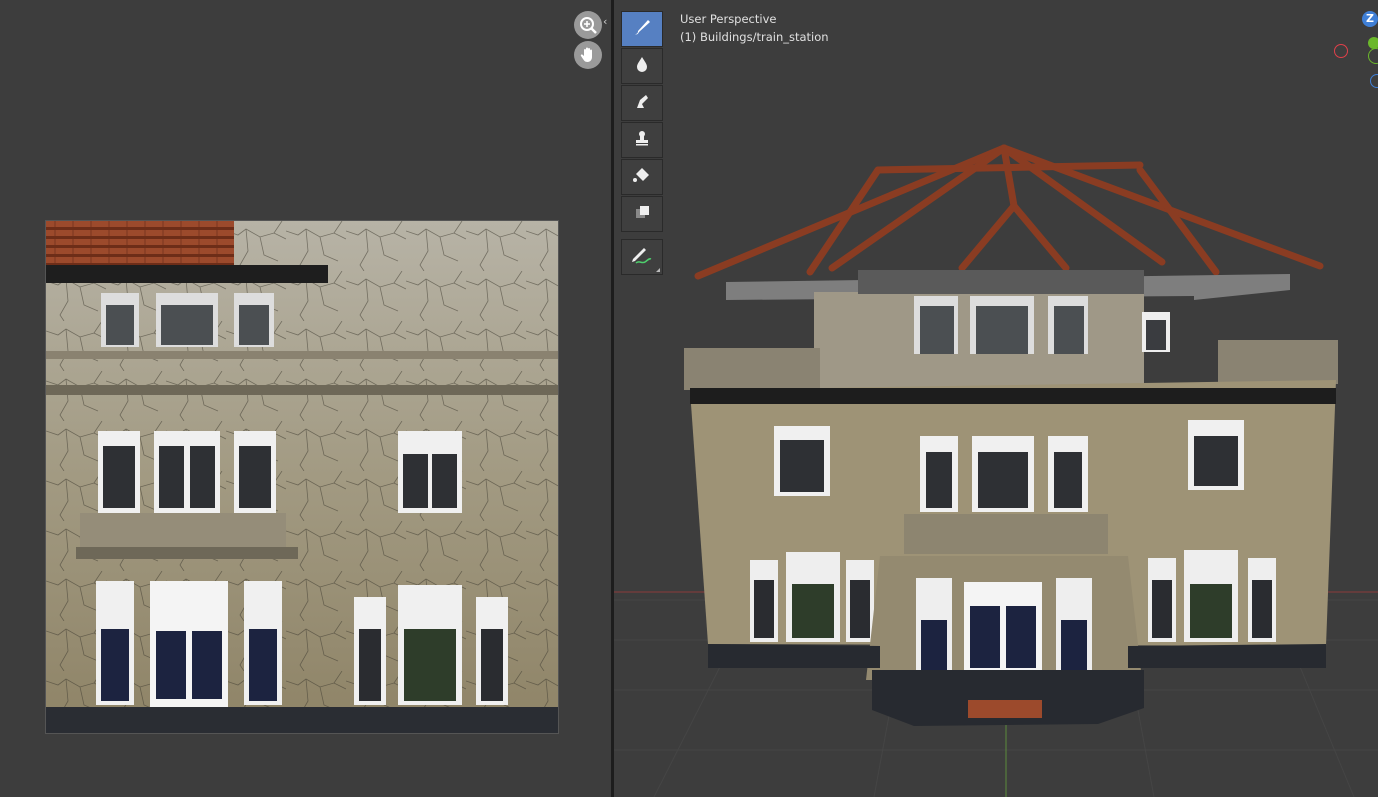 The height and width of the screenshot is (797, 1378). I want to click on tool-smear, so click(642, 103).